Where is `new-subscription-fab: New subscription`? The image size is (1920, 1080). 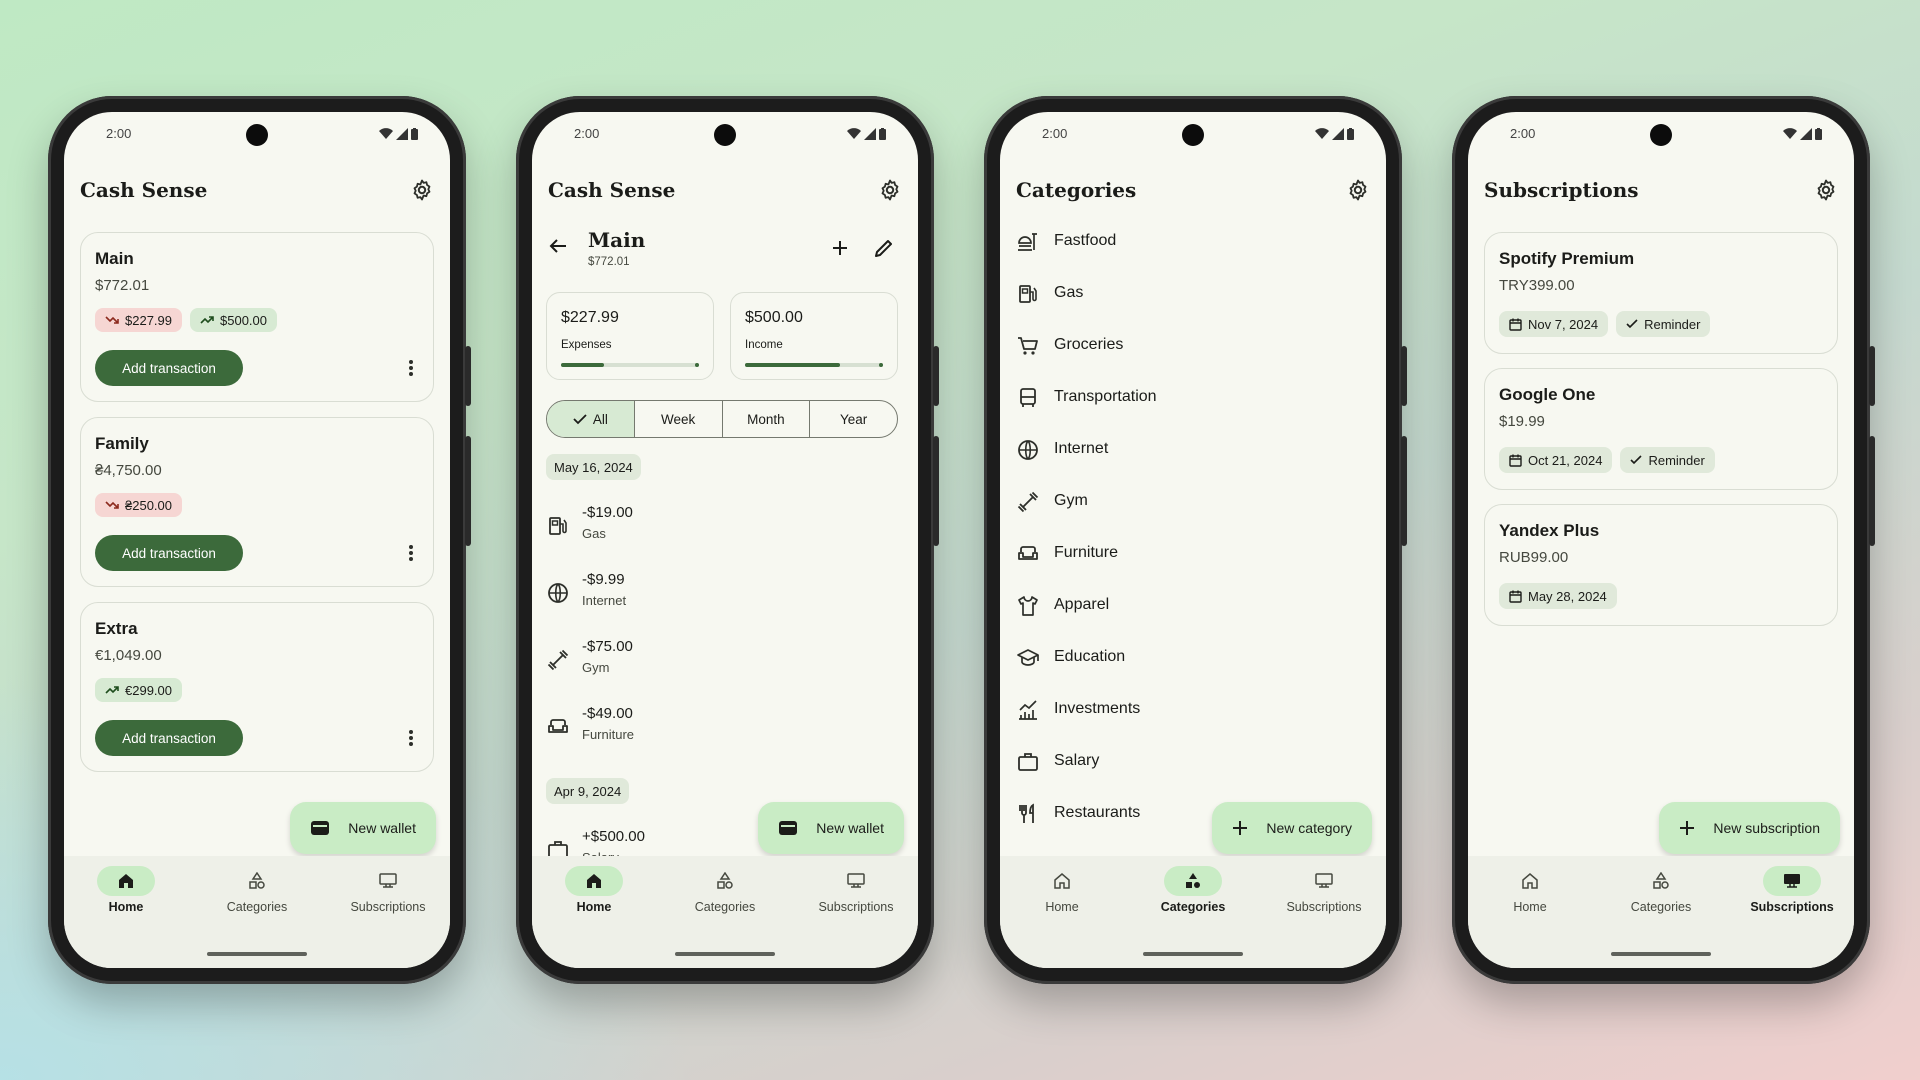
new-subscription-fab: New subscription is located at coordinates (1749, 828).